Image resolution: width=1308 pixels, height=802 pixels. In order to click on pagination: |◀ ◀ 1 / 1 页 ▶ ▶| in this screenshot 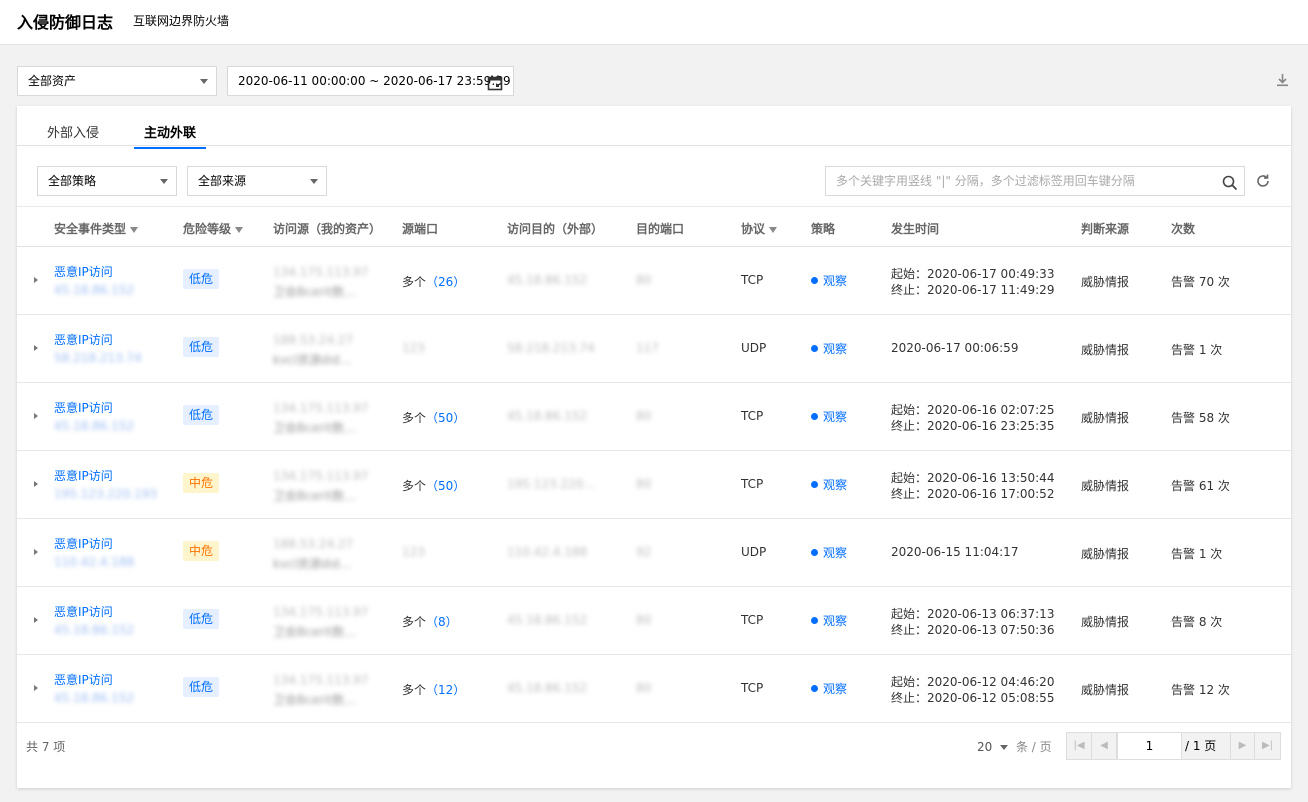, I will do `click(1173, 746)`.